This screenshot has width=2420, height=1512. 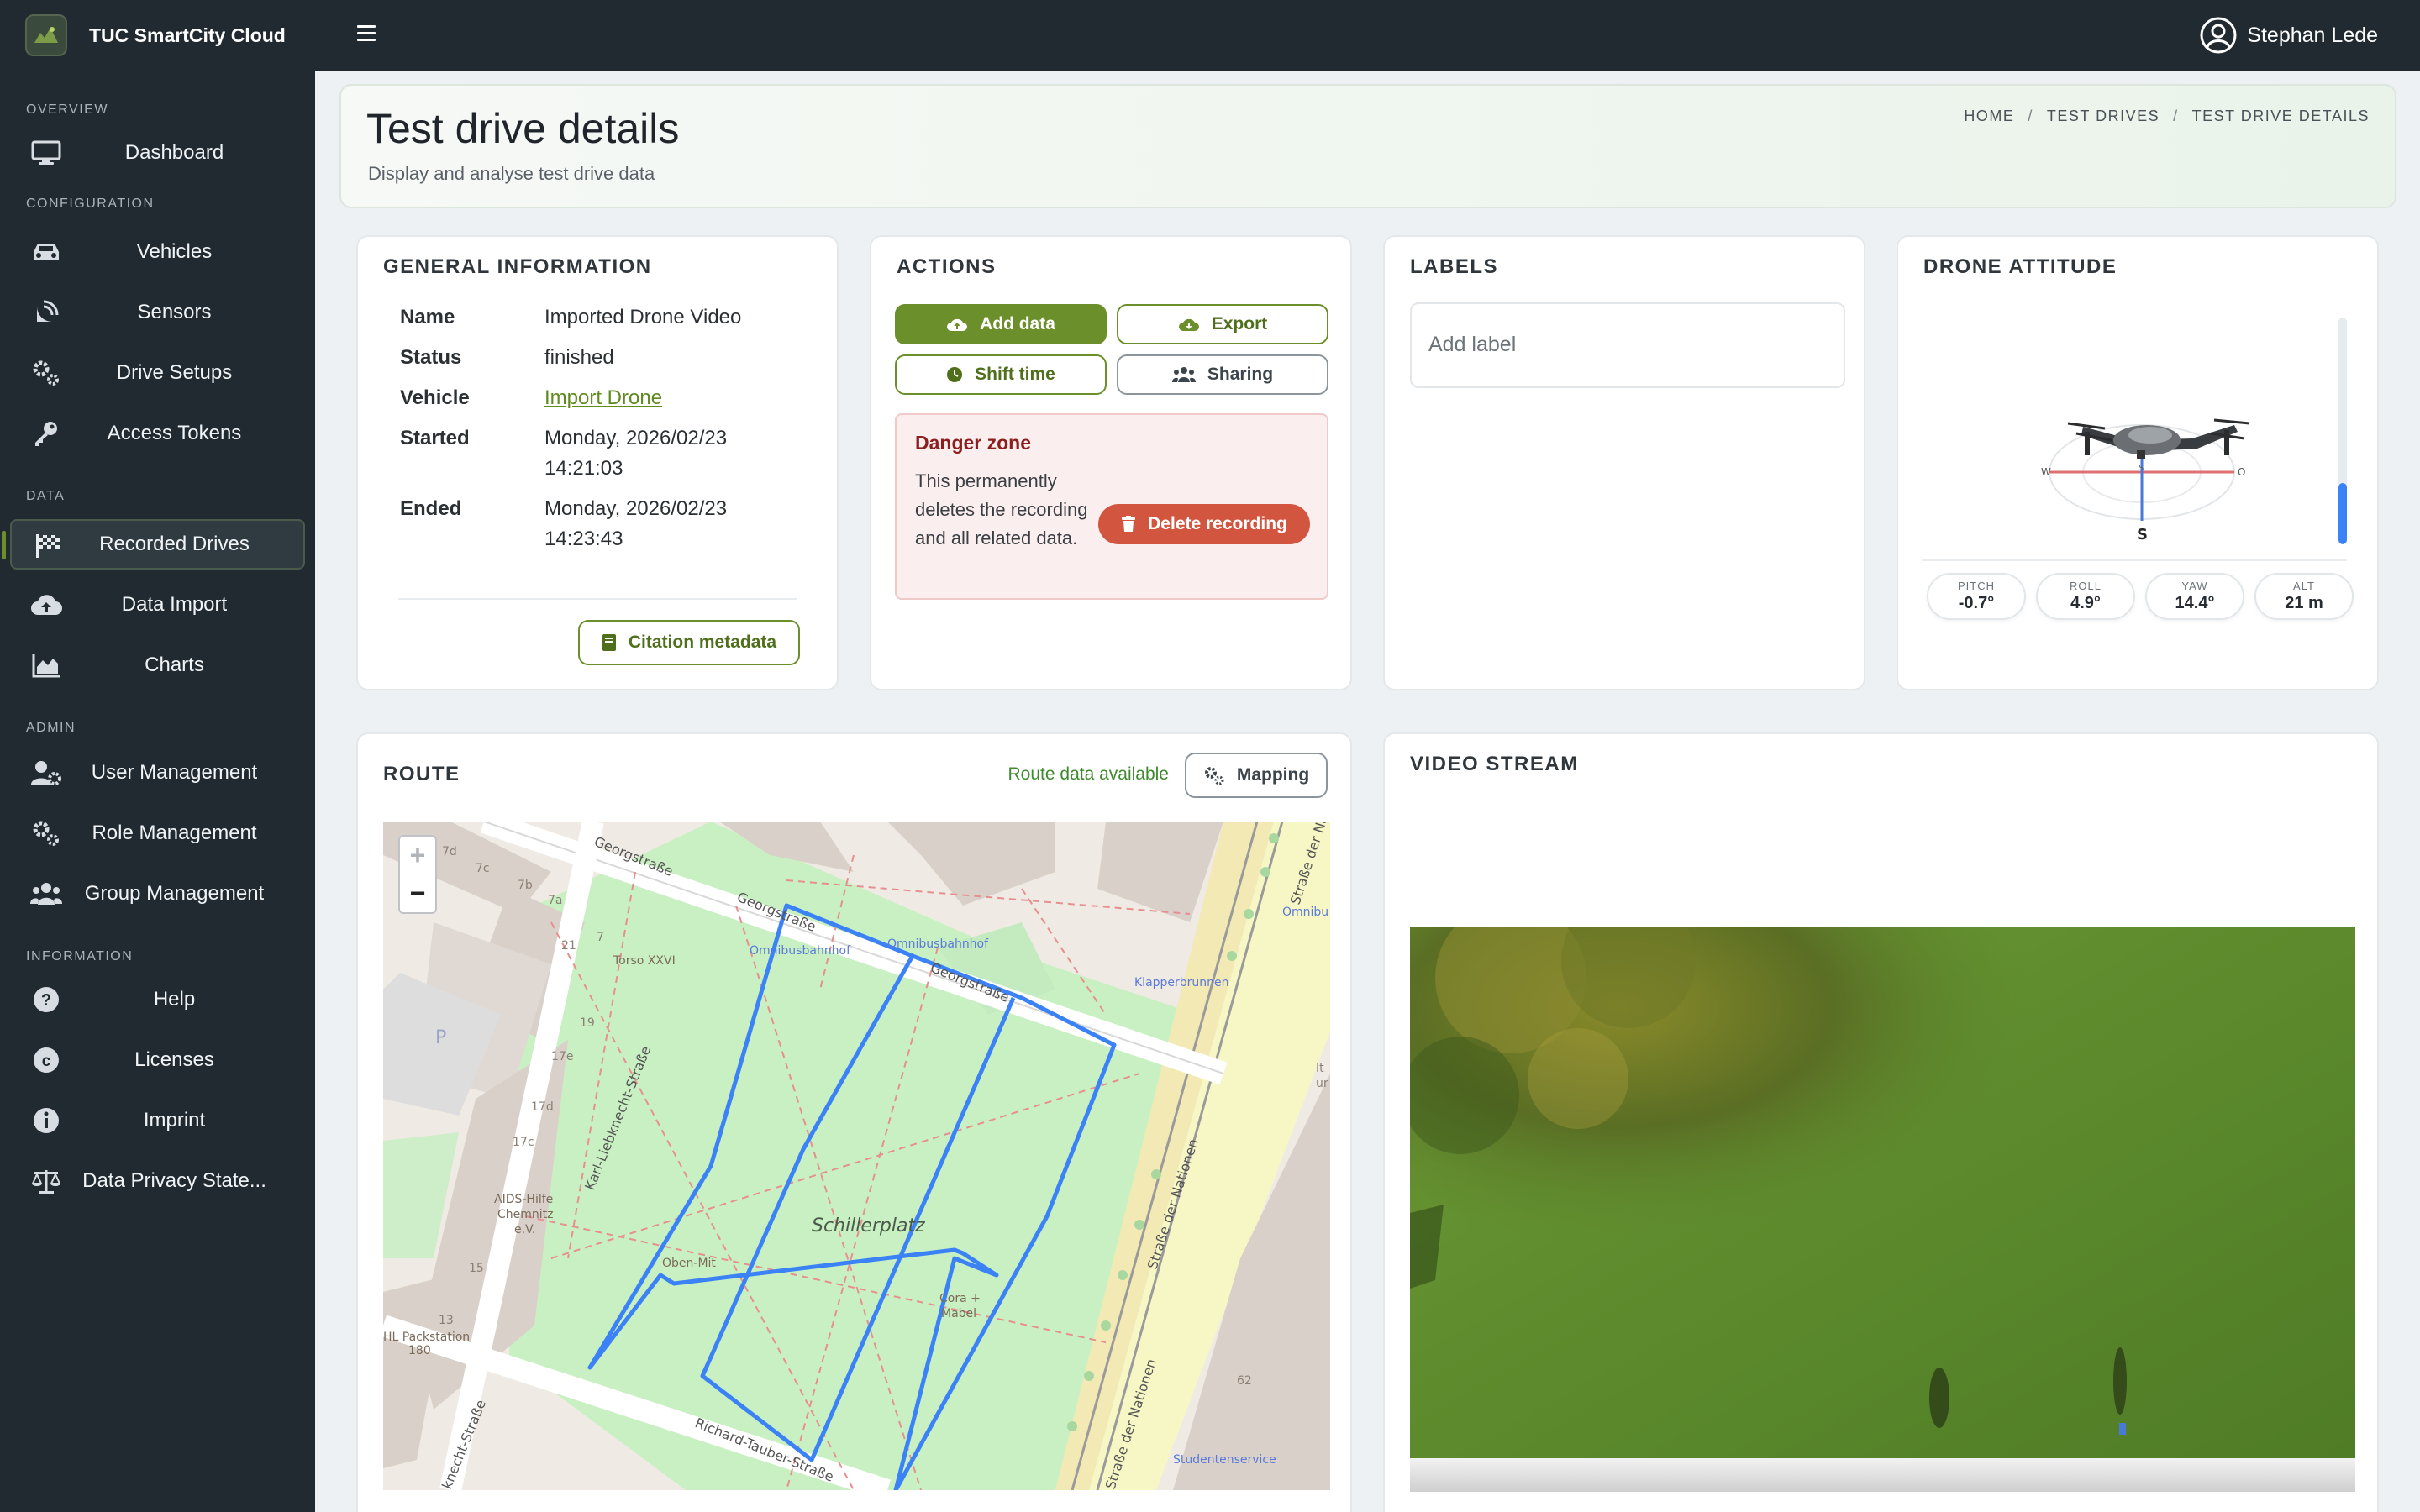 What do you see at coordinates (157, 153) in the screenshot?
I see `sidebar-item-dashboard: Dashboard` at bounding box center [157, 153].